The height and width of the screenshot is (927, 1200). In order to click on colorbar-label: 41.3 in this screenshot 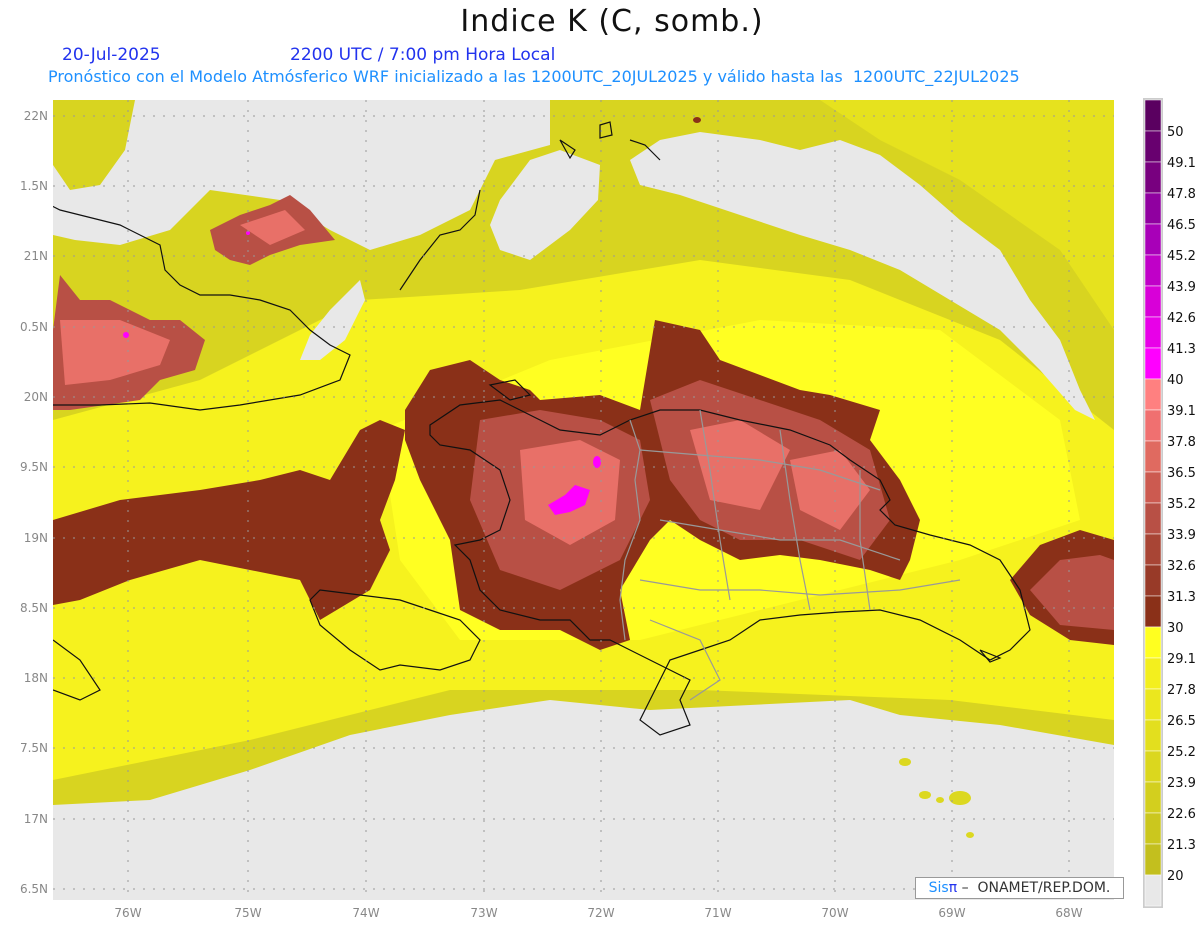, I will do `click(1181, 349)`.